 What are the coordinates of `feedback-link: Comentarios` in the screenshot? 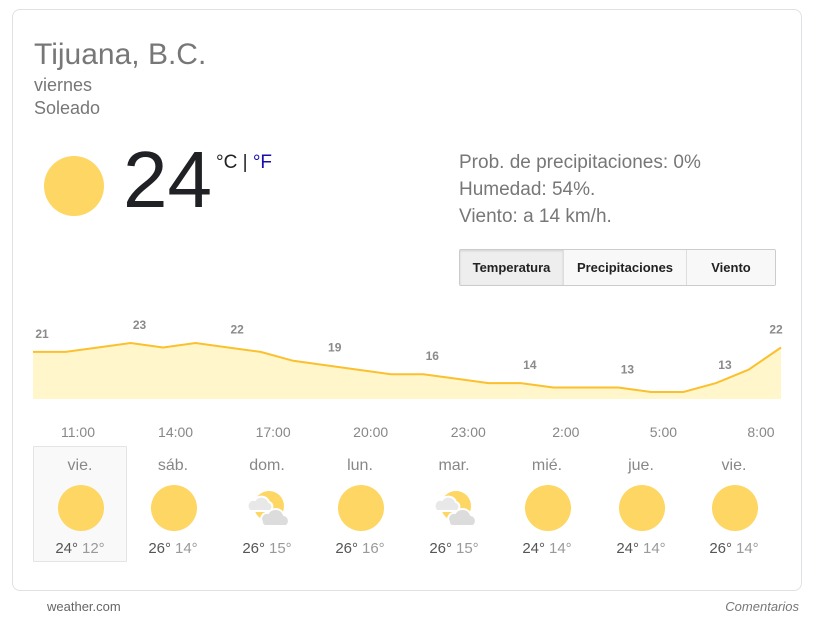 It's located at (762, 606).